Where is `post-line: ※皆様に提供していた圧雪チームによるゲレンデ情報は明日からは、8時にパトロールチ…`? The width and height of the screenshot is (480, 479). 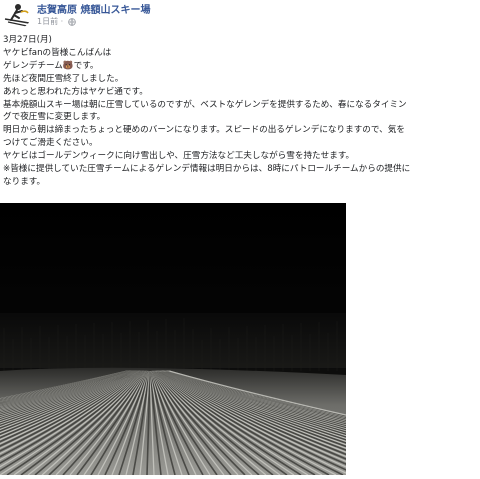
post-line: ※皆様に提供していた圧雪チームによるゲレンデ情報は明日からは、8時にパトロールチ… is located at coordinates (207, 169).